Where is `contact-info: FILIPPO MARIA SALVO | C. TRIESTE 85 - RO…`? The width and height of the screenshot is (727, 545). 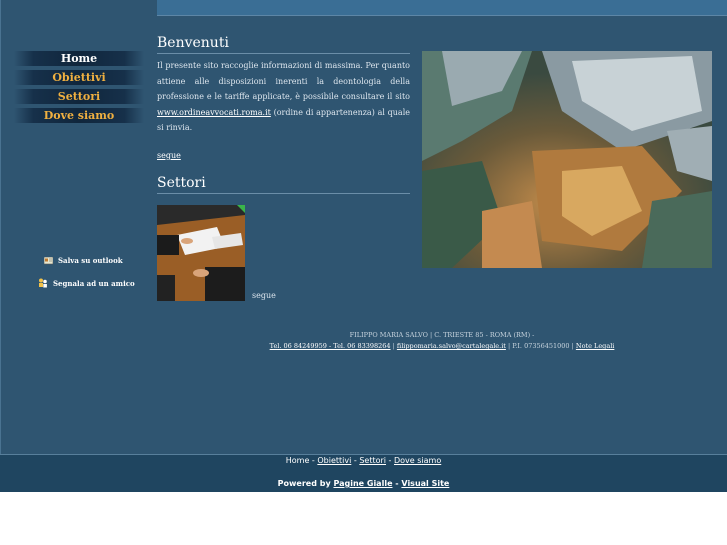
contact-info: FILIPPO MARIA SALVO | C. TRIESTE 85 - RO… is located at coordinates (442, 341).